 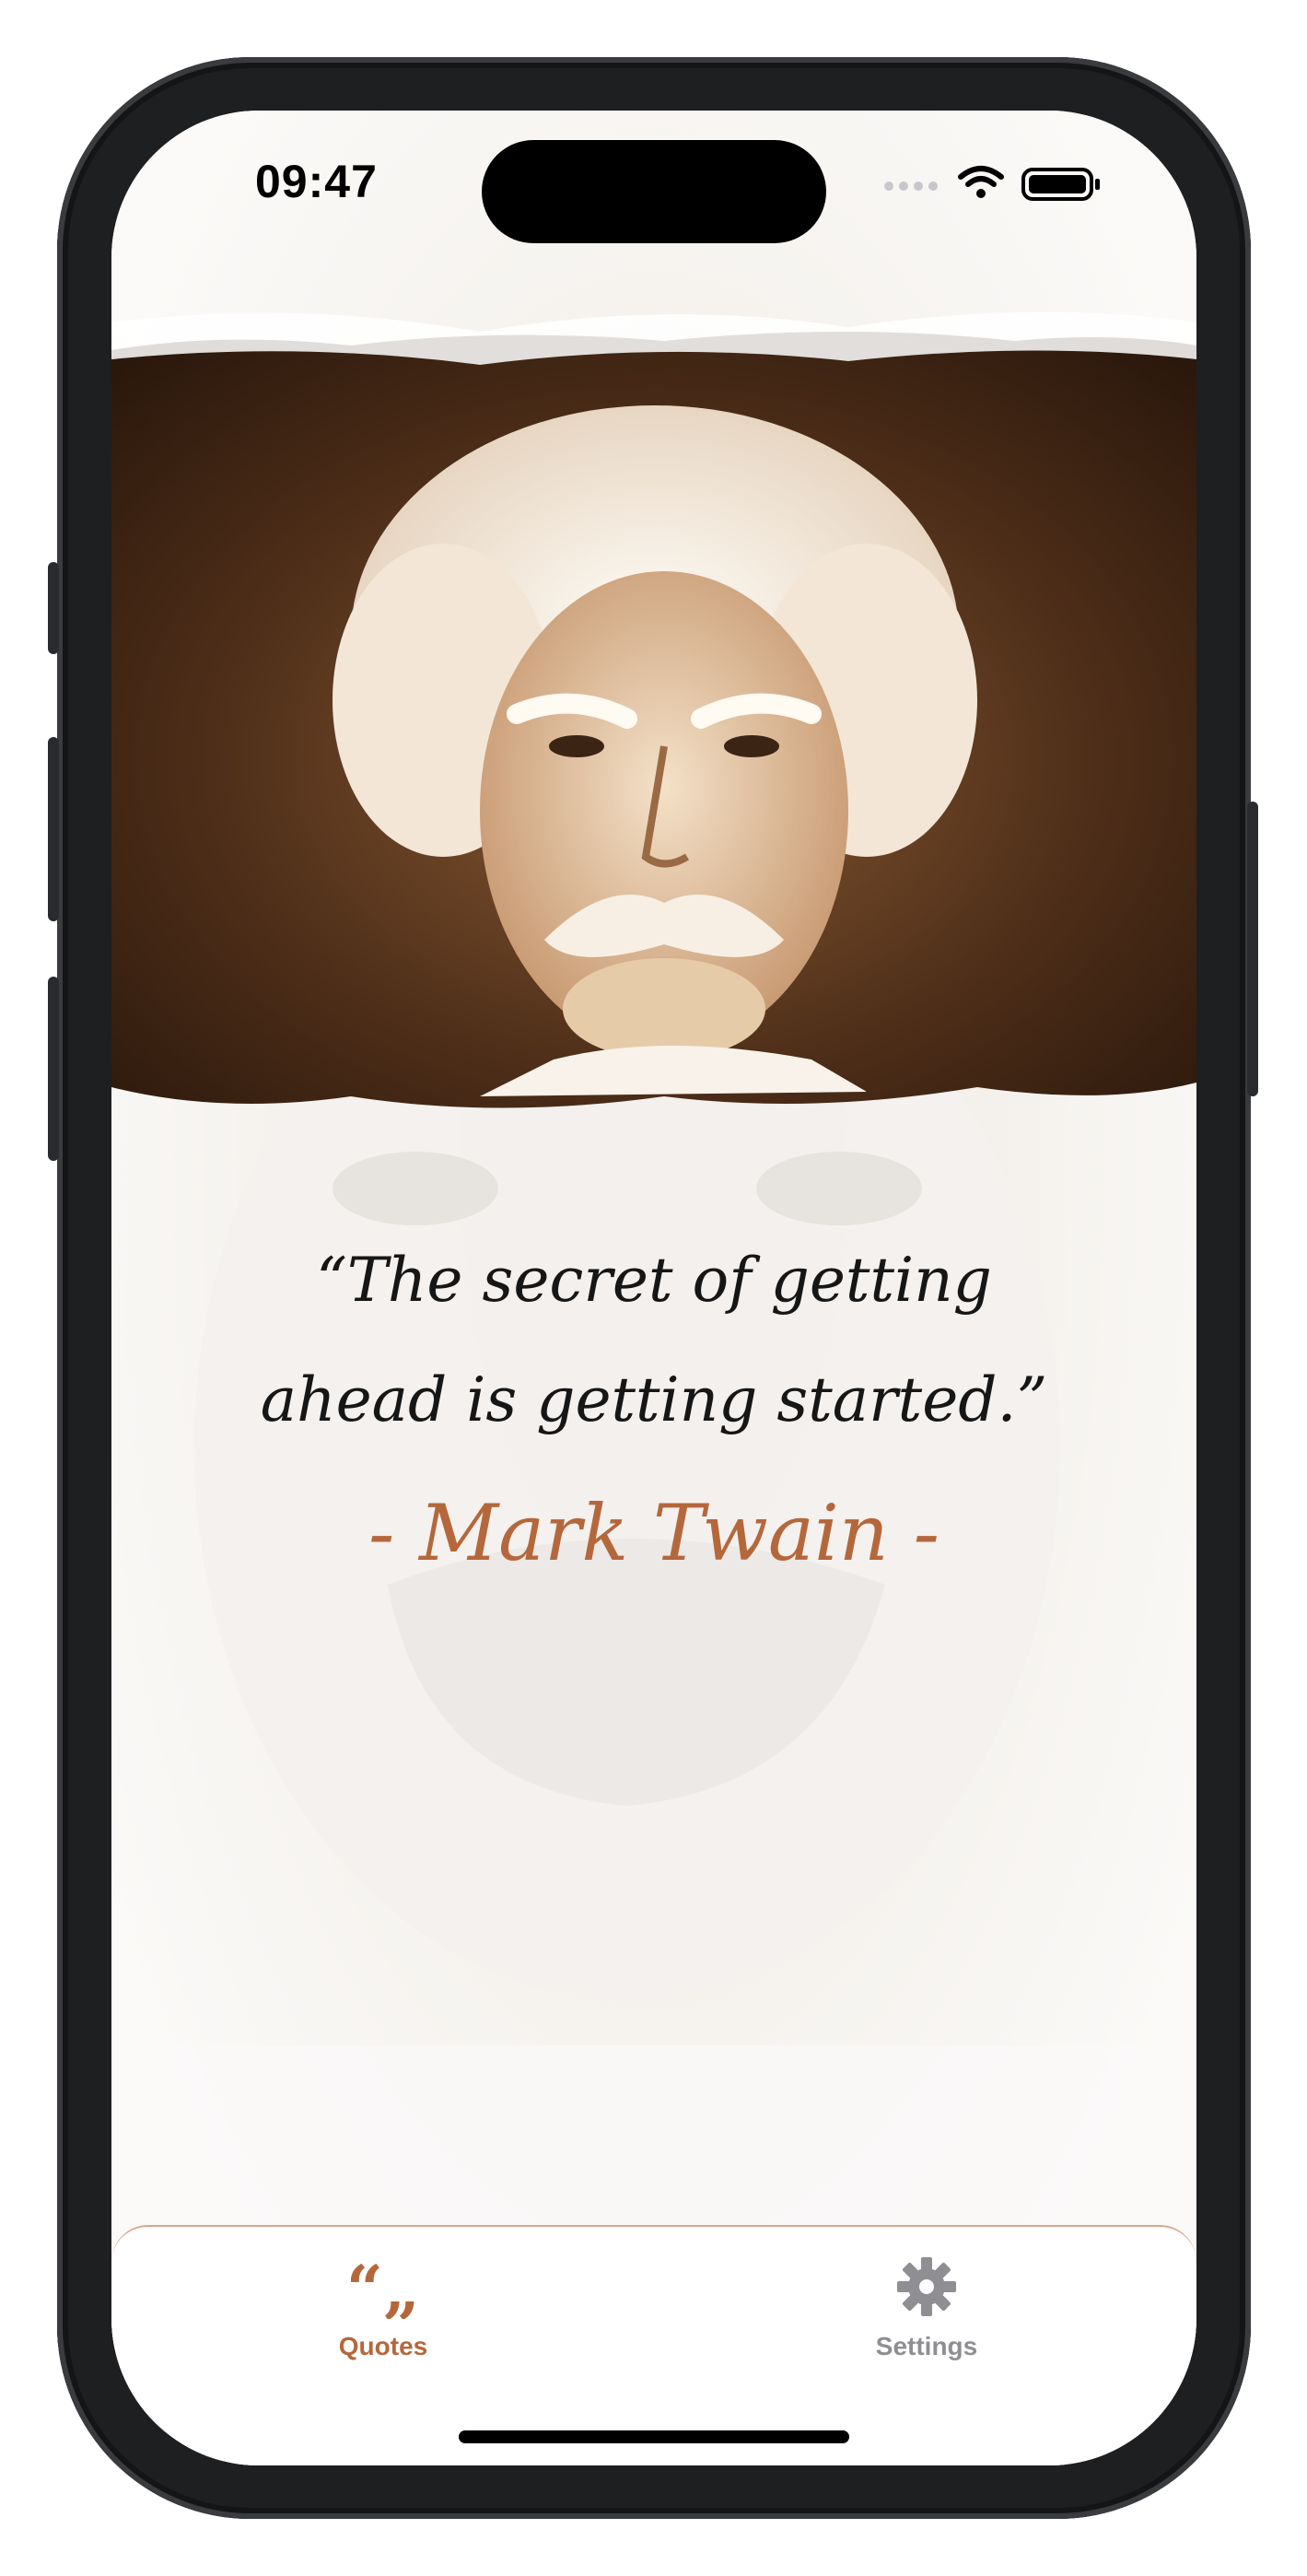 What do you see at coordinates (981, 182) in the screenshot?
I see `wifi-icon` at bounding box center [981, 182].